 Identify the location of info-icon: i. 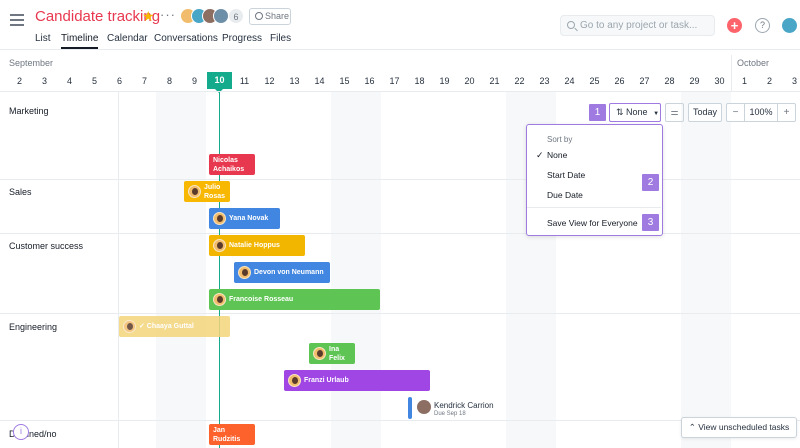
(21, 432).